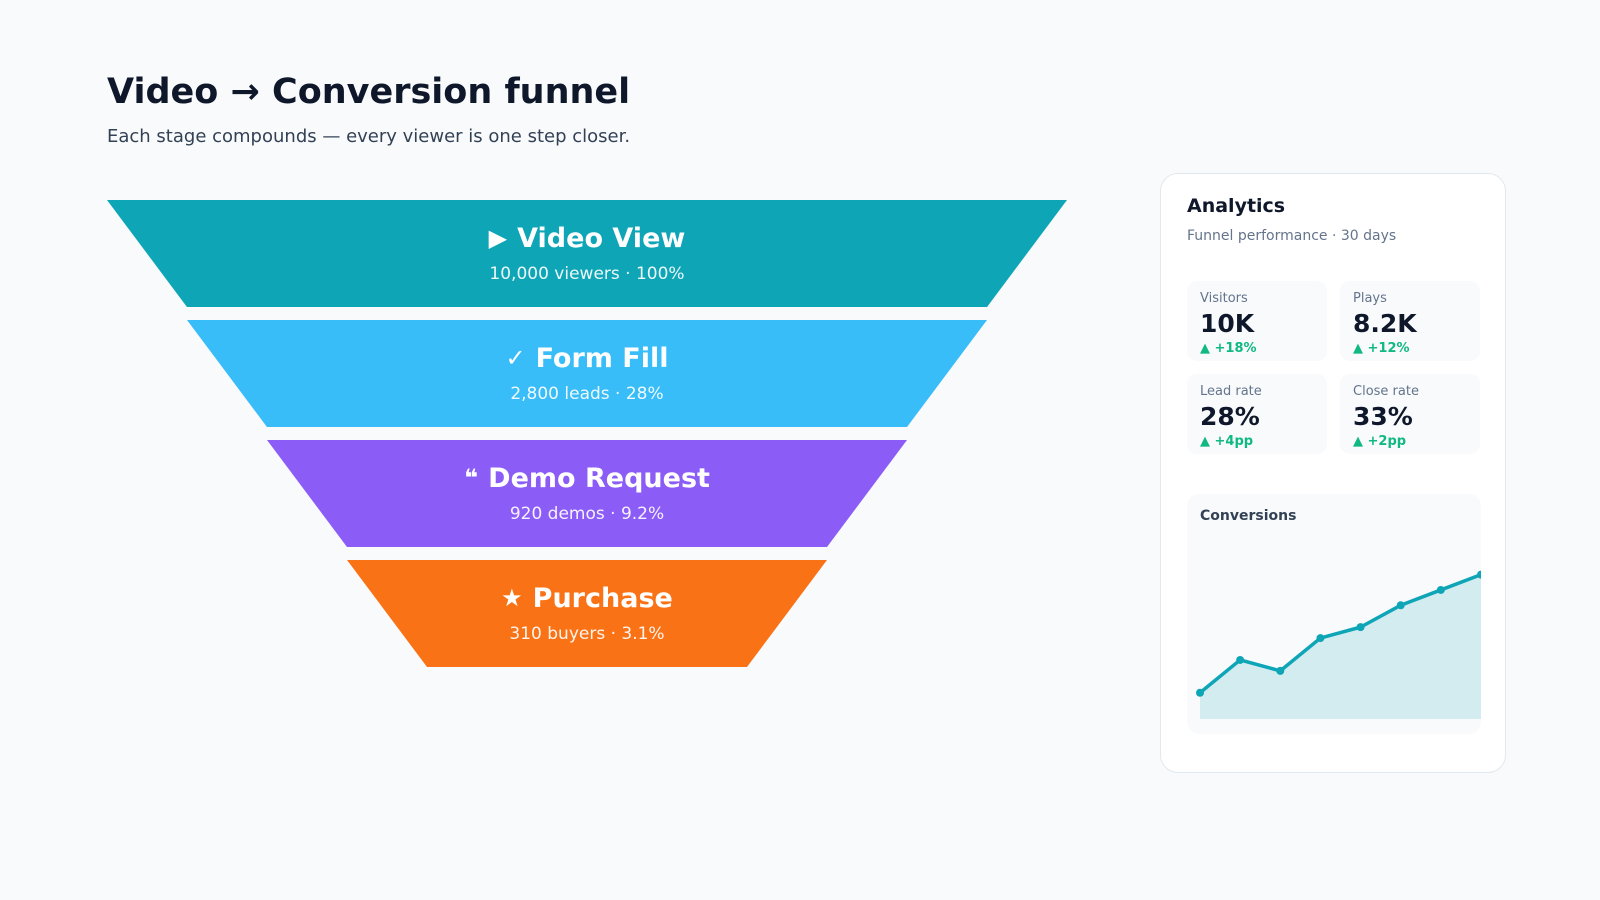 The height and width of the screenshot is (900, 1600). I want to click on kpi-delta: ▲ +4pp, so click(1227, 441).